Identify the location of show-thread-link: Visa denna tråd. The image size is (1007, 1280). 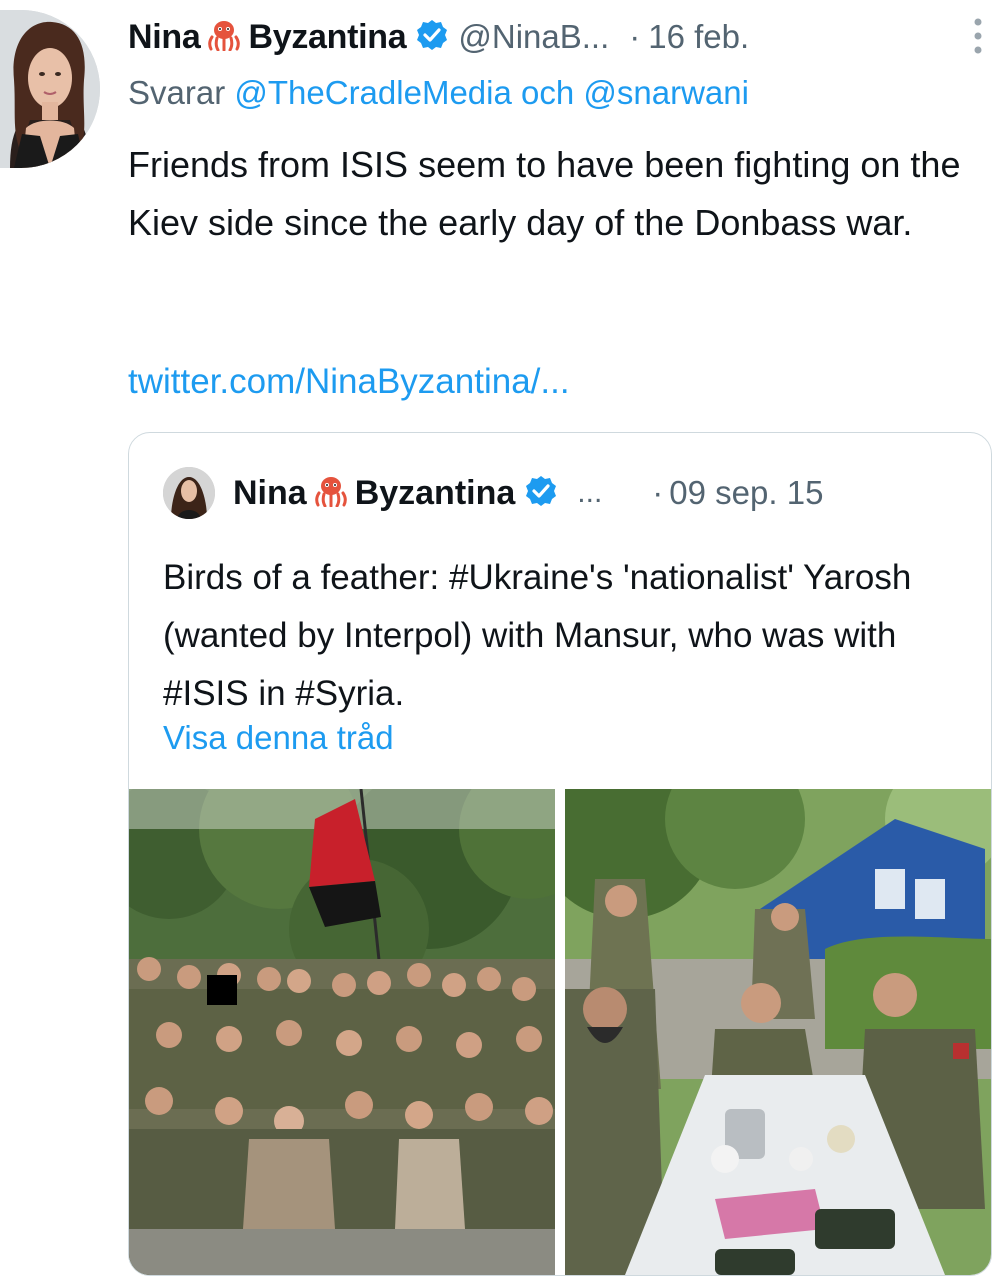
(278, 738).